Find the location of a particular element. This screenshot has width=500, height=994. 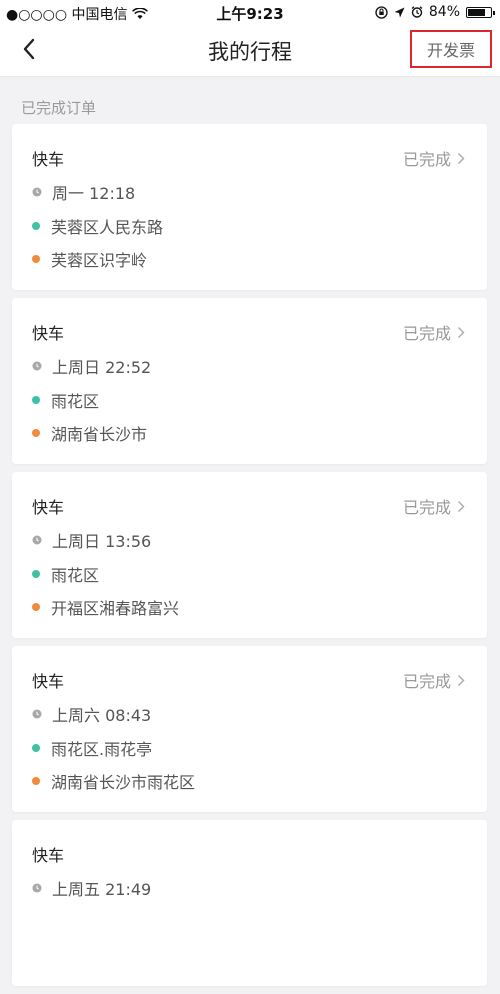

status-bar: ●○○○○ 中国电信 上午9:23 84% is located at coordinates (250, 12).